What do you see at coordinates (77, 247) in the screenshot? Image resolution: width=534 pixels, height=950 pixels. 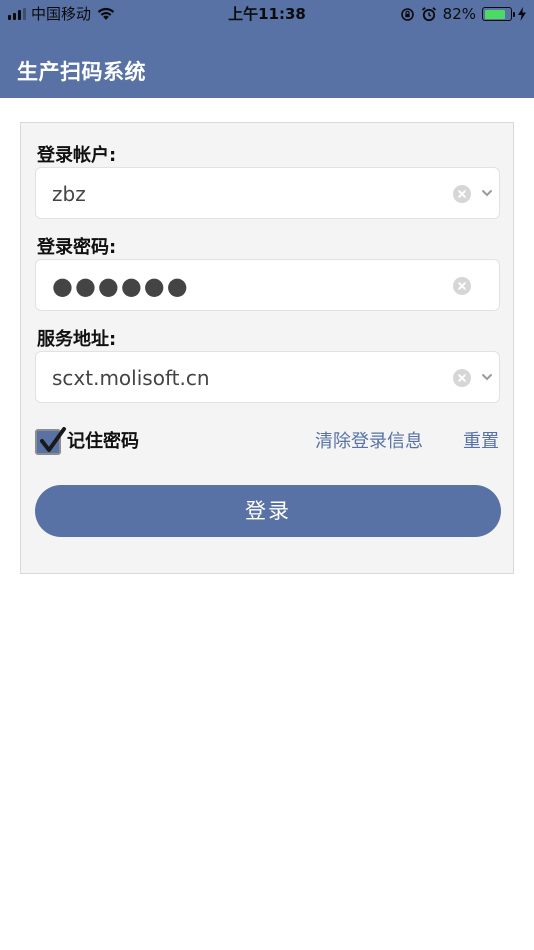 I see `password-label: 登录密码:` at bounding box center [77, 247].